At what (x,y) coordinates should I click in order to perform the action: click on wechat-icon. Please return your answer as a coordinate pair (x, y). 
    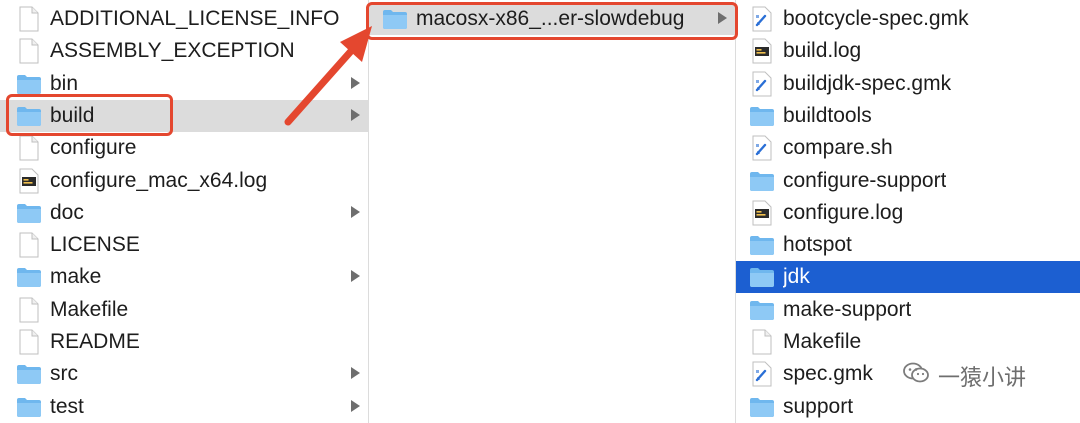
    Looking at the image, I should click on (916, 376).